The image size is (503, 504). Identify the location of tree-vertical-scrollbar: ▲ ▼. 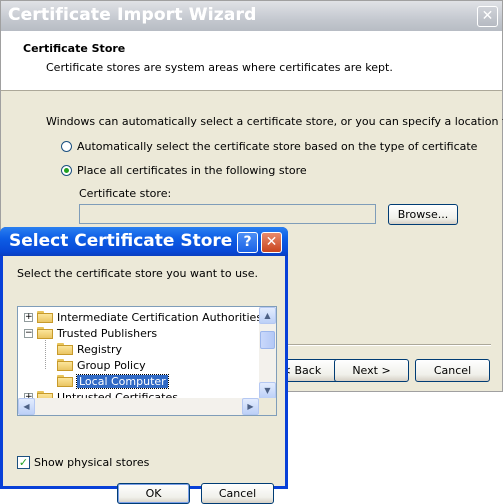
(267, 353).